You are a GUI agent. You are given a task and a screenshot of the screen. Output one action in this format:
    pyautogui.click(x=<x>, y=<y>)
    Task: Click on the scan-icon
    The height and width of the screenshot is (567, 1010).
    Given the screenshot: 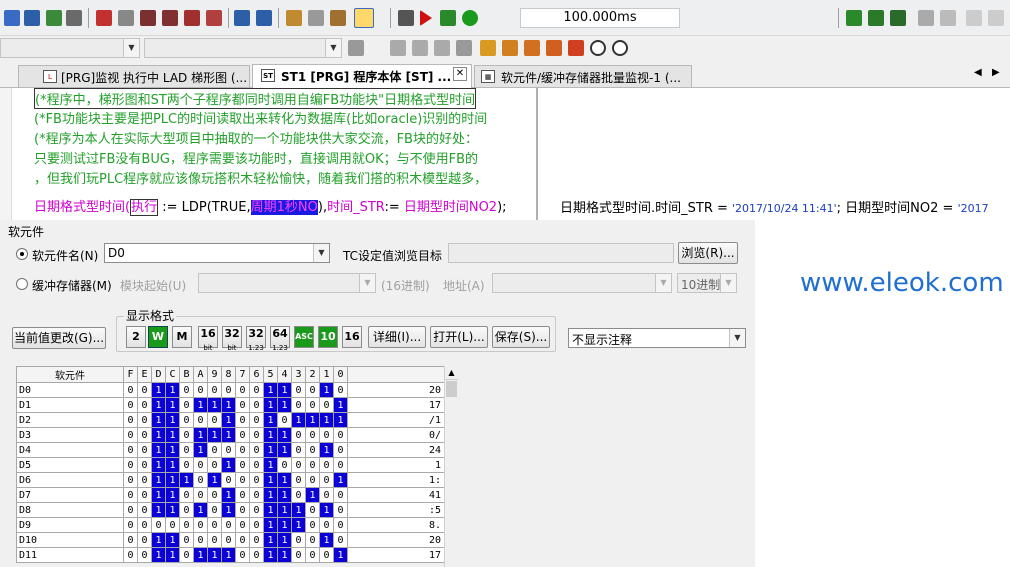 What is the action you would take?
    pyautogui.click(x=406, y=18)
    